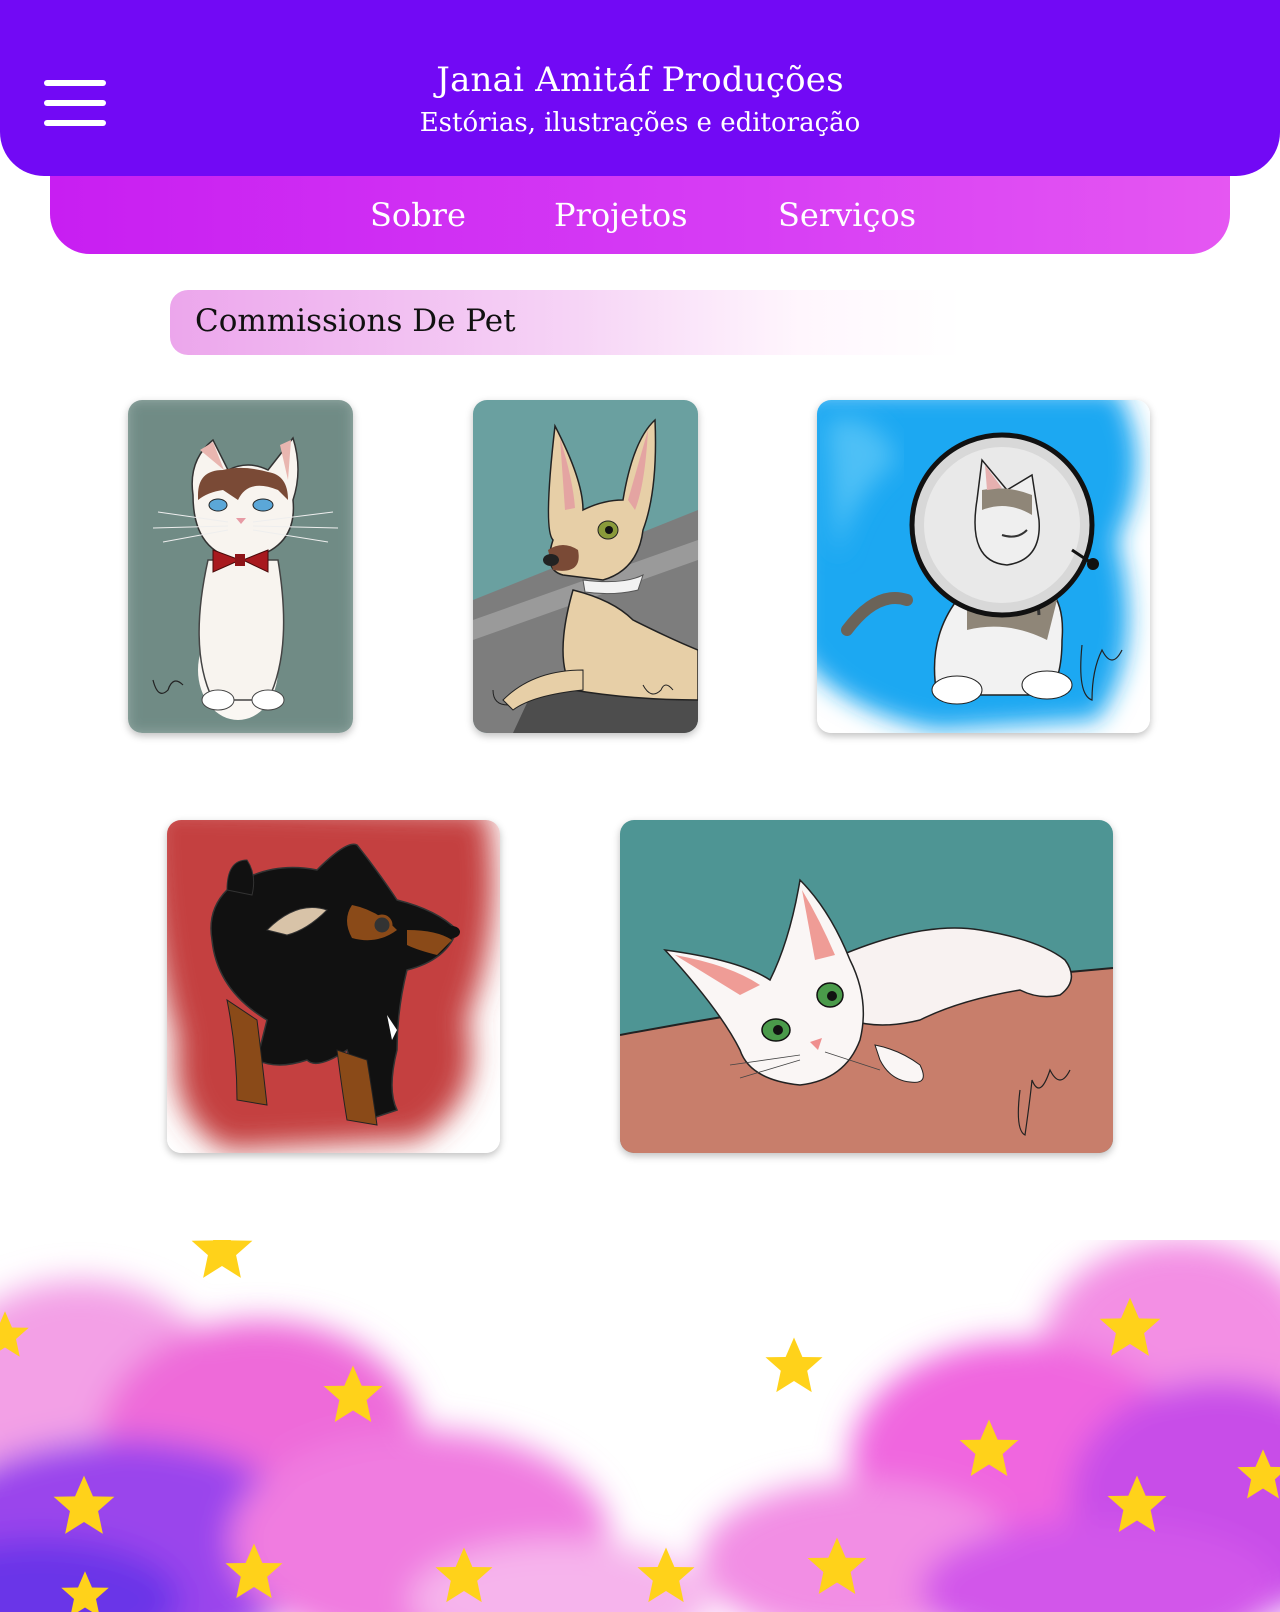  I want to click on gallery-card-tan-dog, so click(585, 566).